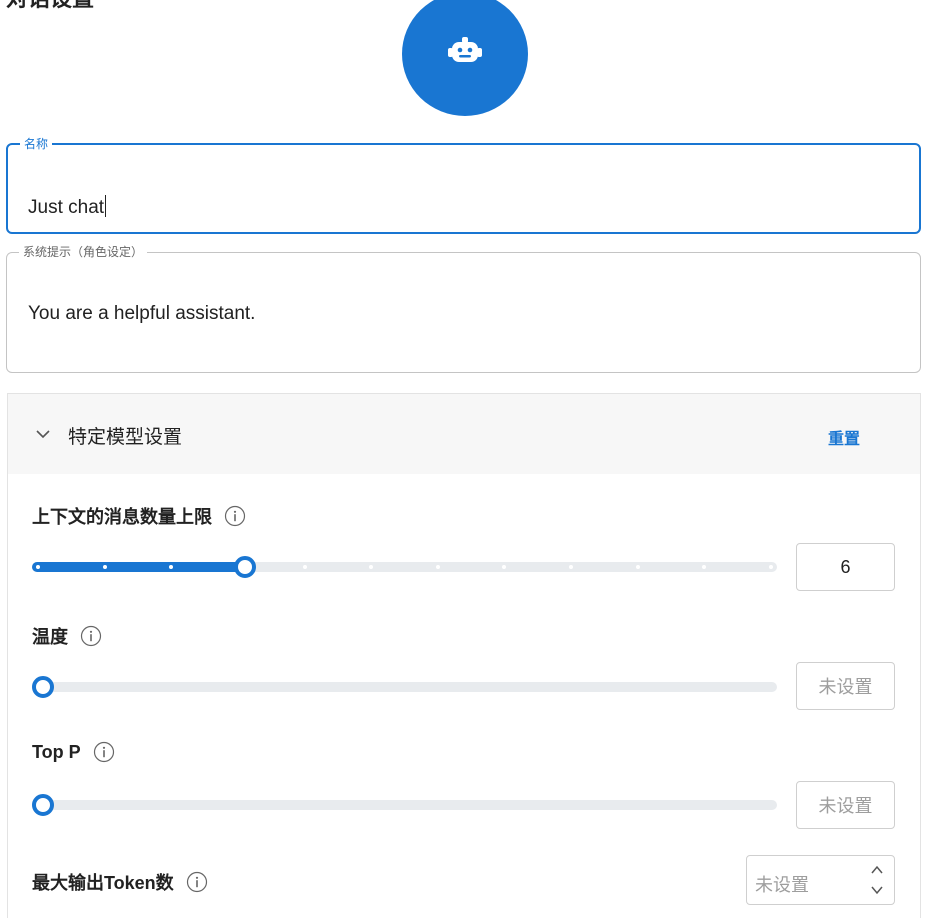 The height and width of the screenshot is (918, 932). I want to click on context-limit-value-box: 6, so click(845, 567).